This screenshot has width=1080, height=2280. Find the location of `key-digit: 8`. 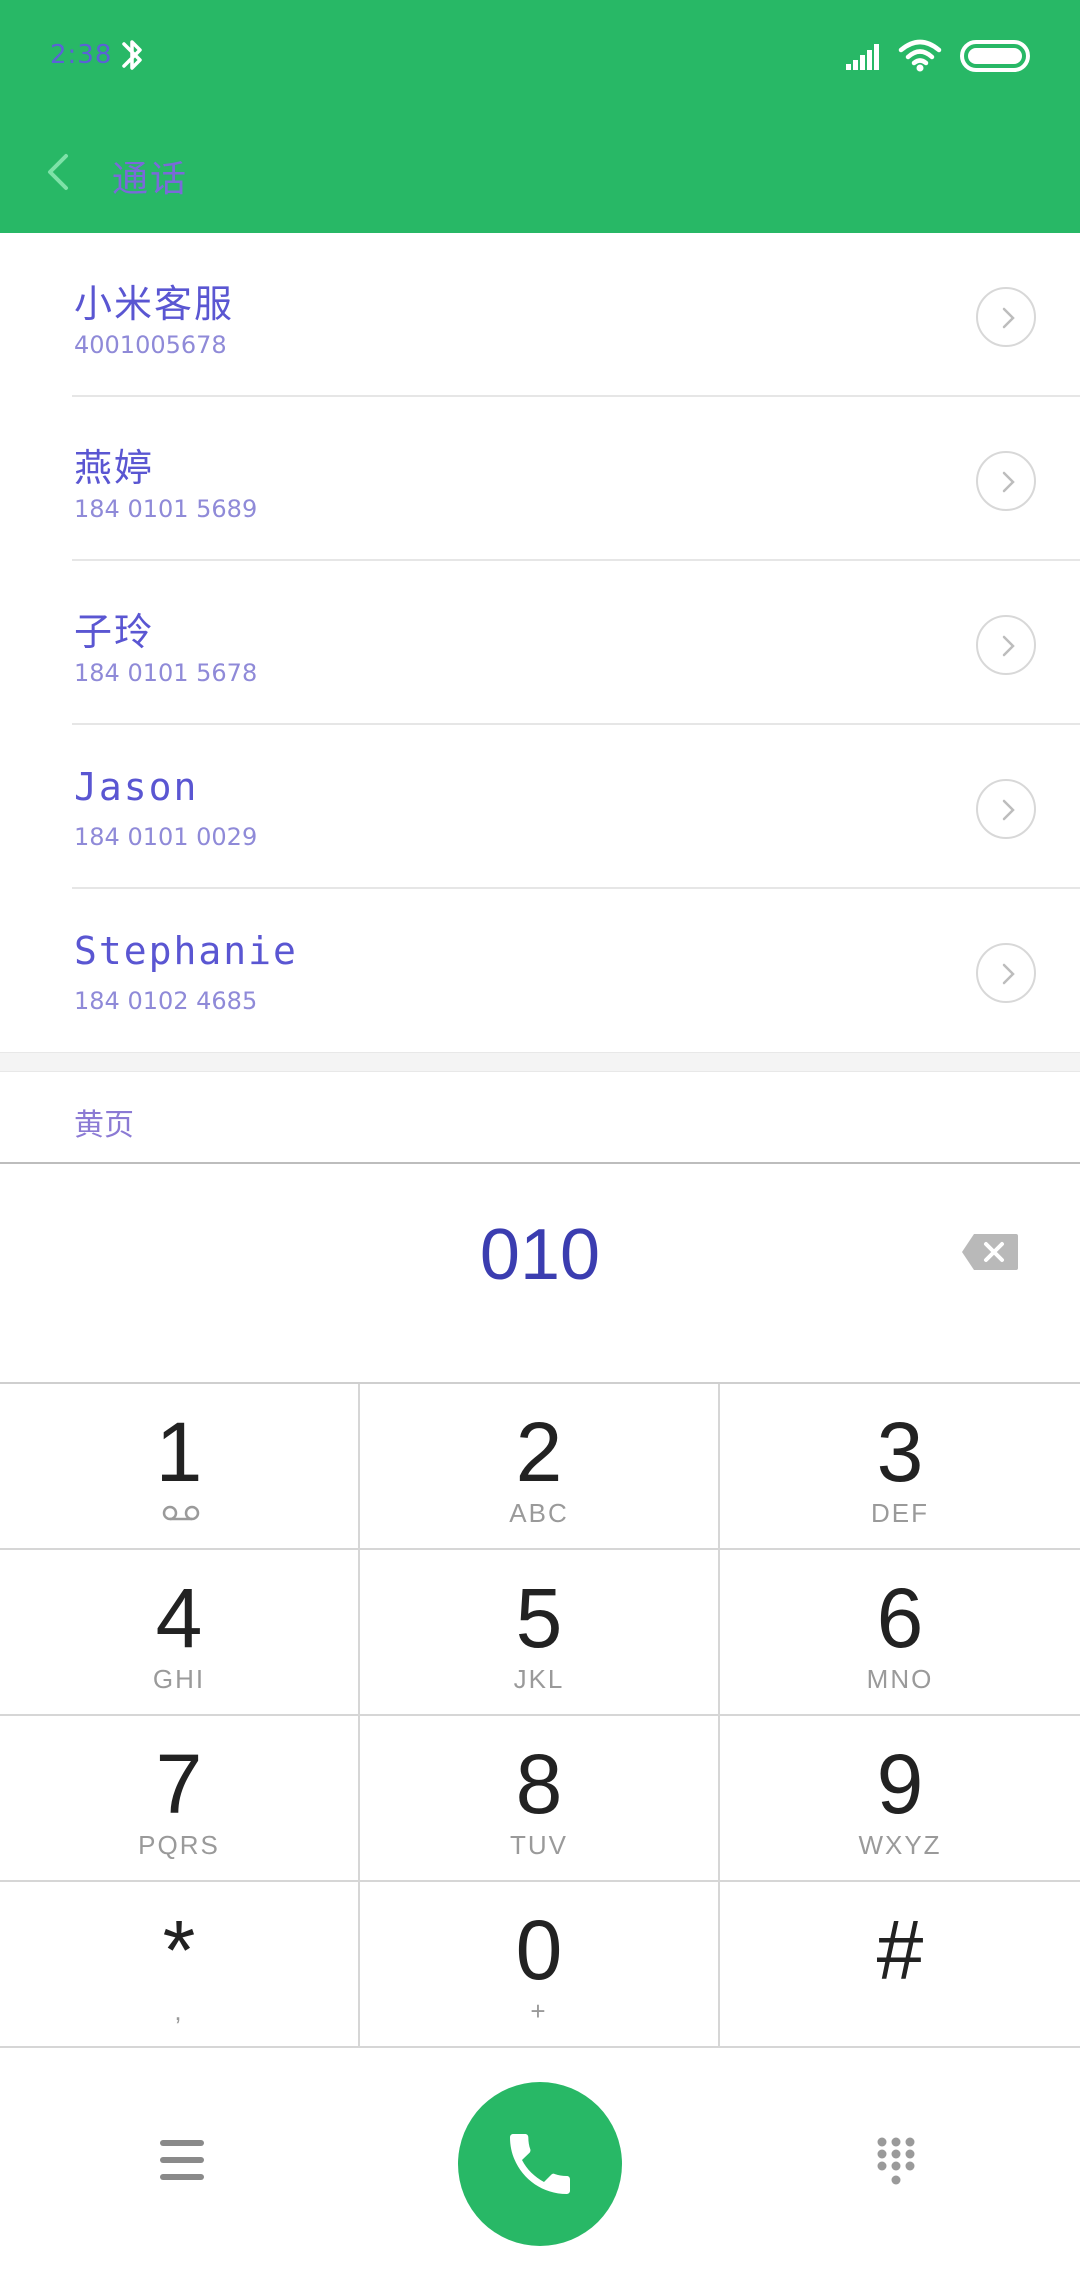

key-digit: 8 is located at coordinates (539, 1784).